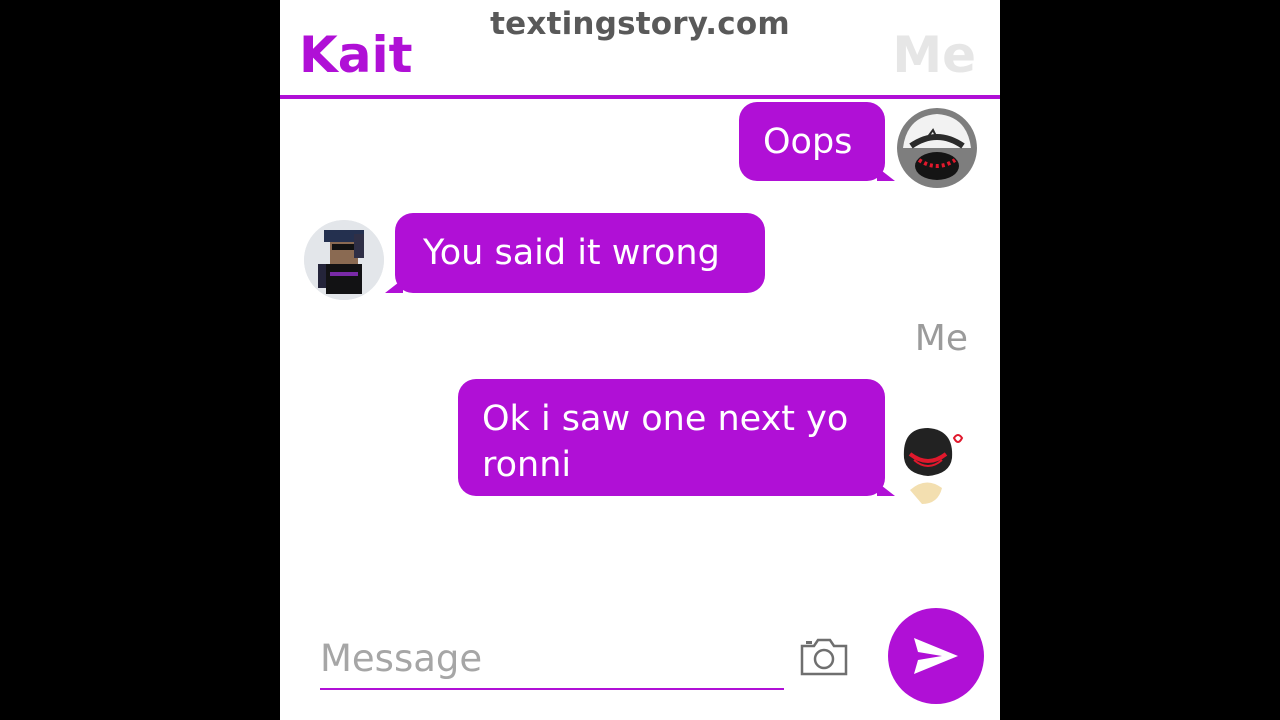  Describe the element at coordinates (824, 656) in the screenshot. I see `camera-icon` at that location.